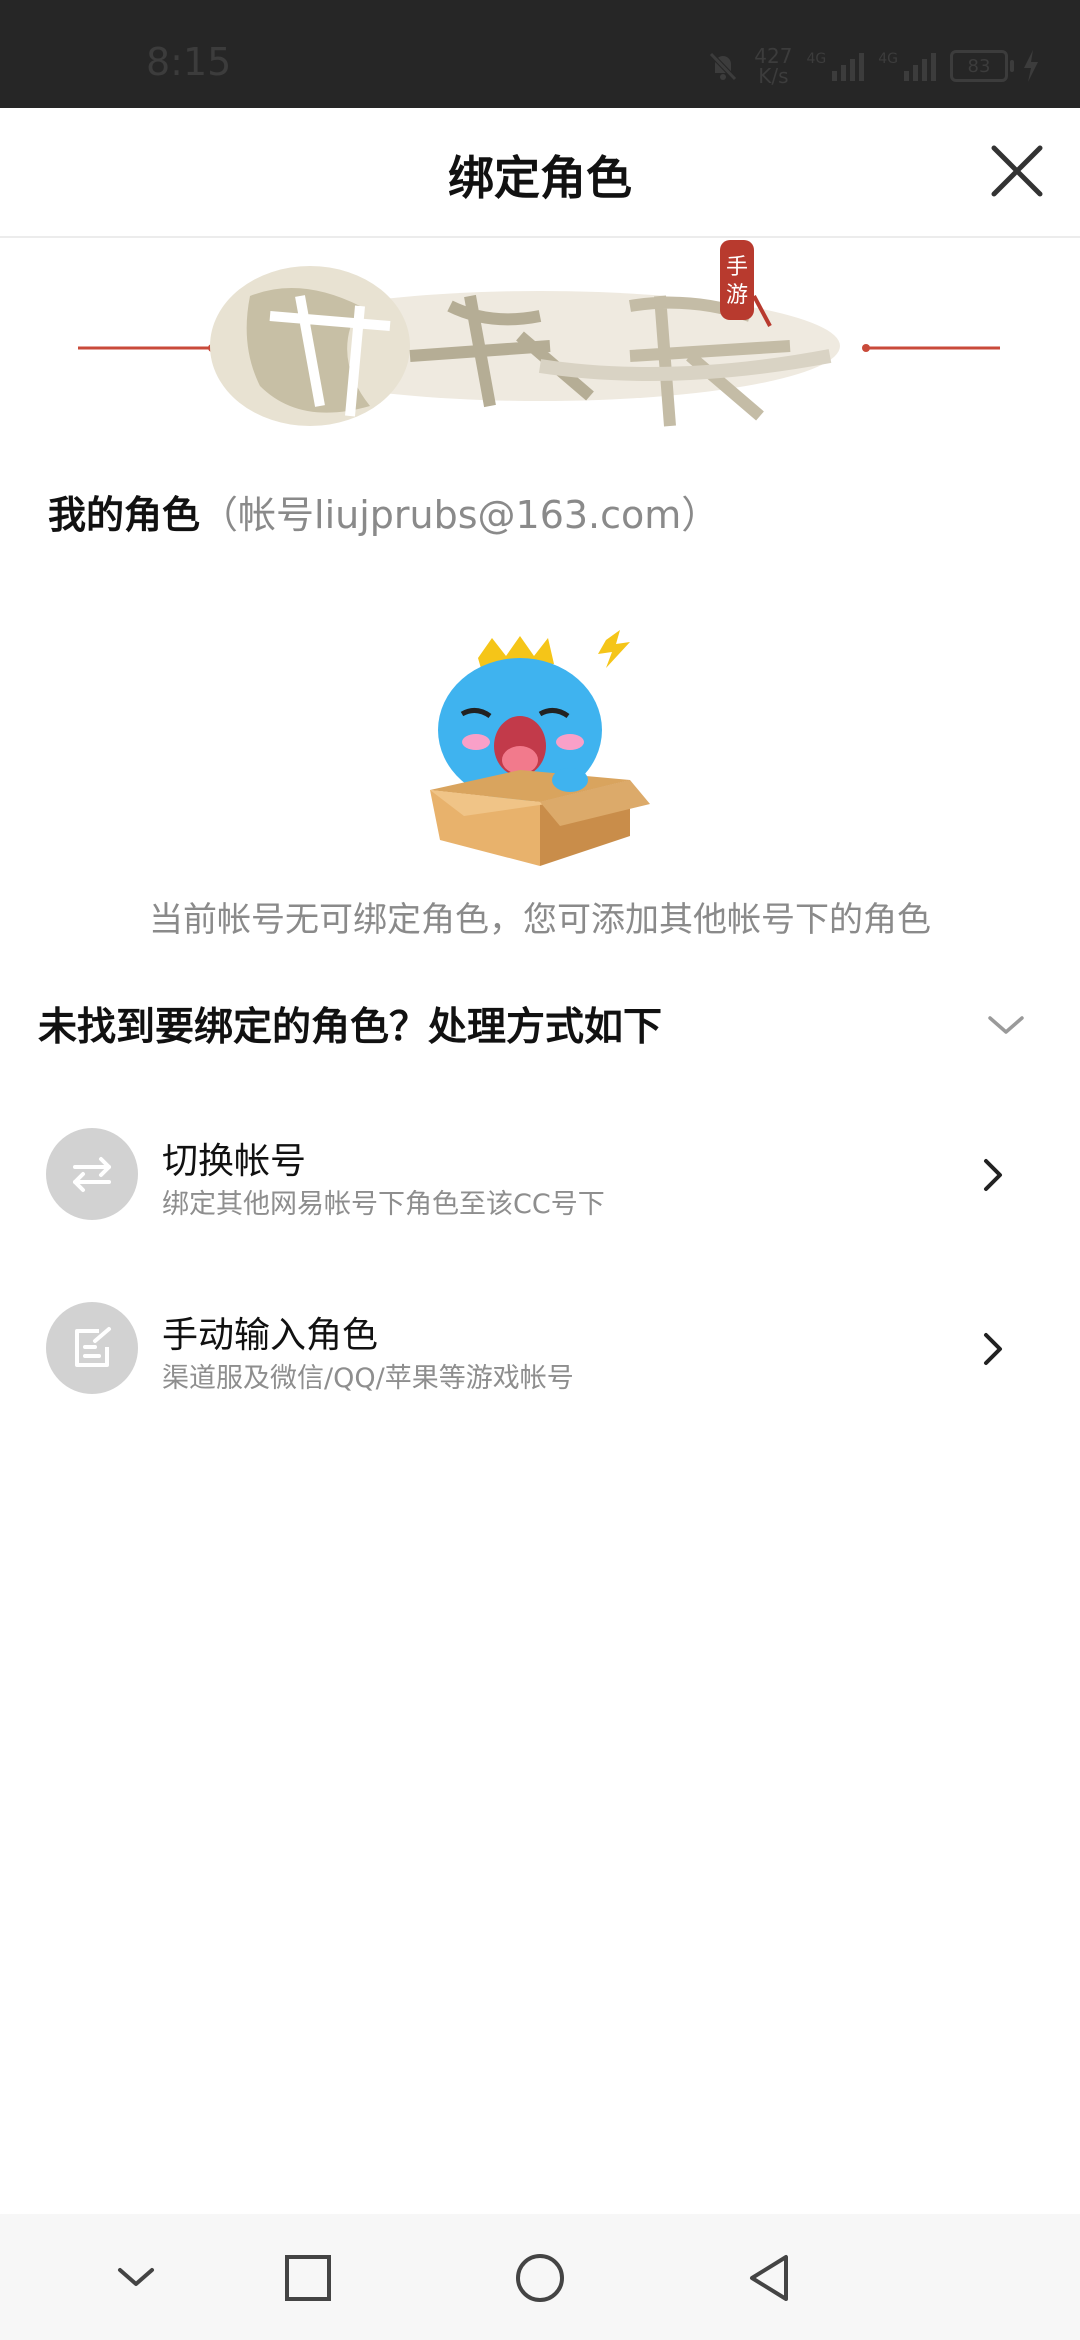  I want to click on option-title: 切换帐号, so click(234, 1161).